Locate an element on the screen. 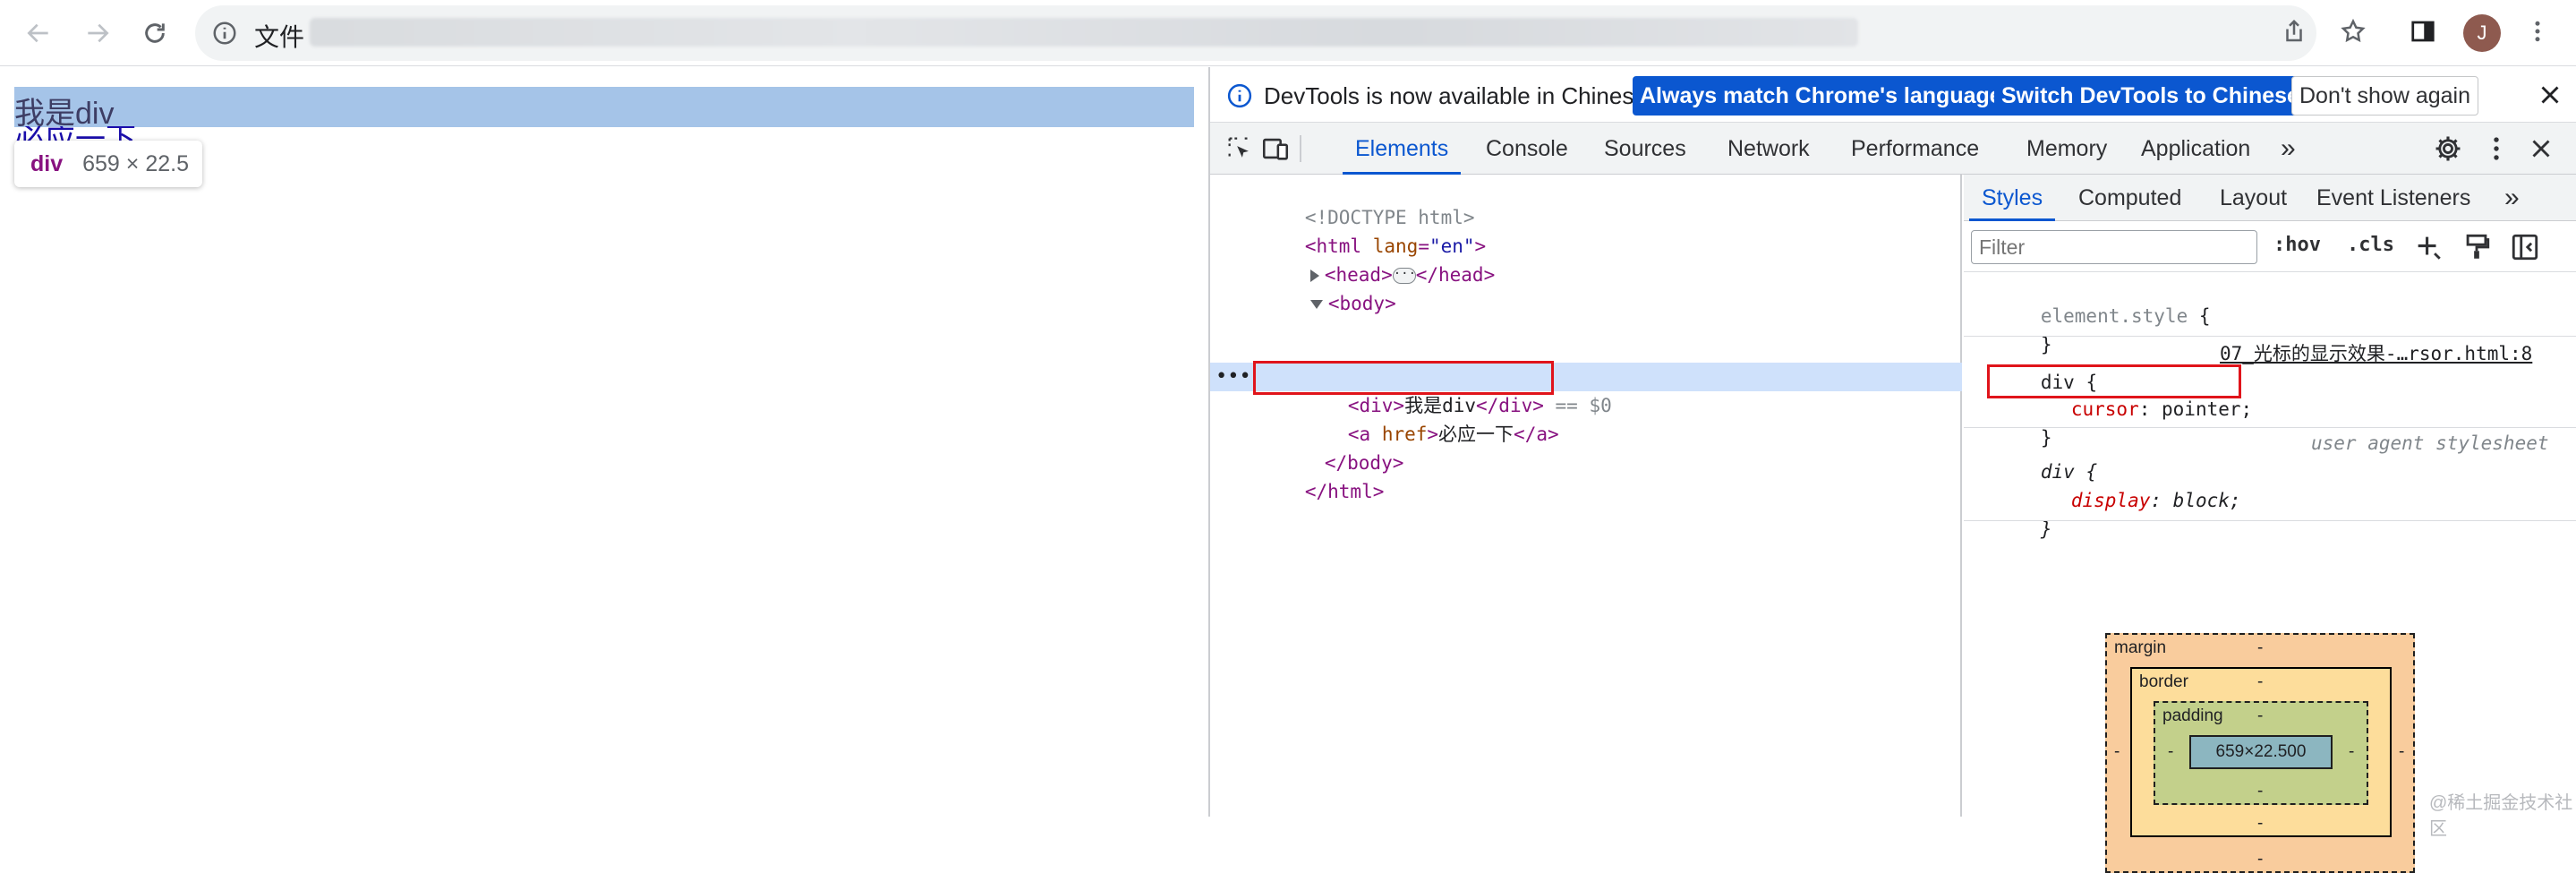  dont-show-again-button: Don't show again is located at coordinates (2385, 96).